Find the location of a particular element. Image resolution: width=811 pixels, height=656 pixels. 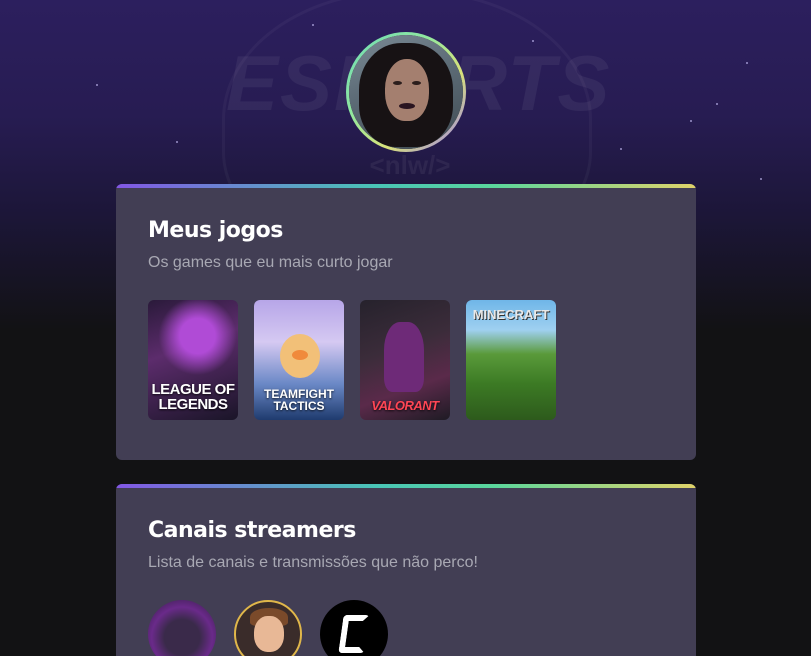

streamers-list is located at coordinates (268, 628).